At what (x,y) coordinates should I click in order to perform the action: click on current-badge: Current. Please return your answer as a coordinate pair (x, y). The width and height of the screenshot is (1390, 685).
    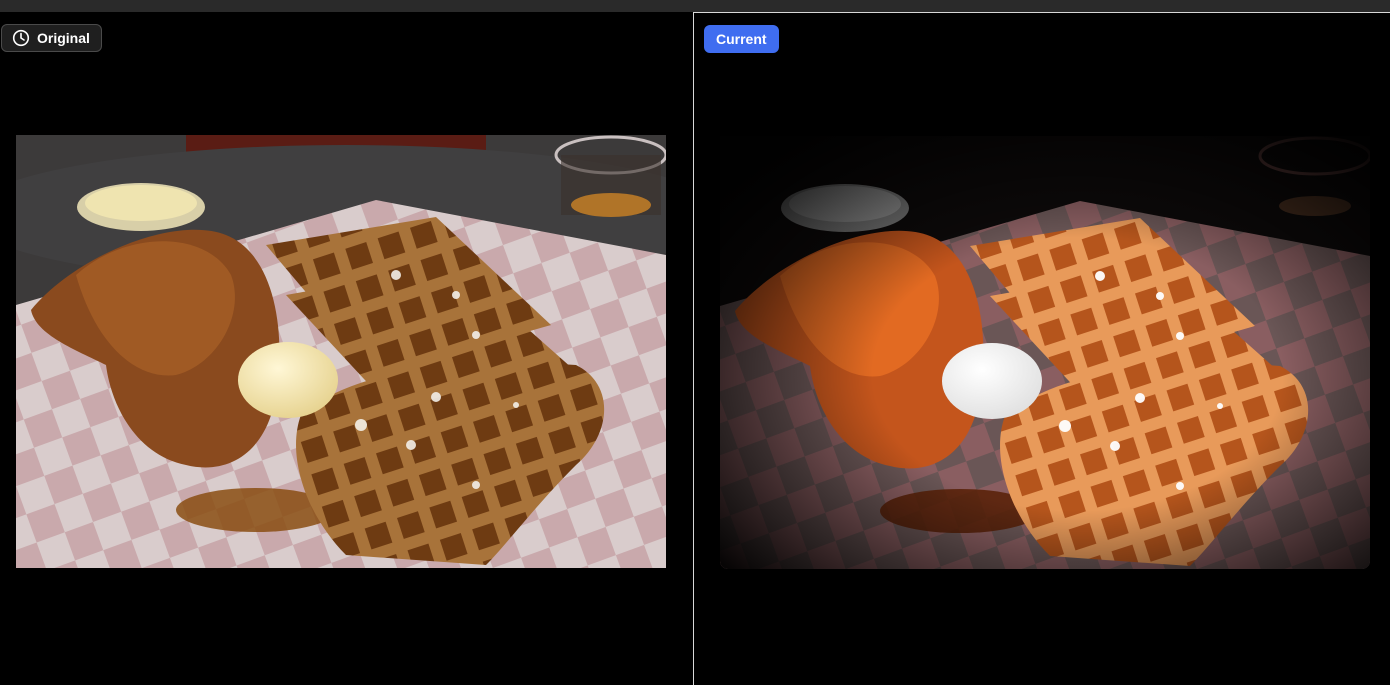
    Looking at the image, I should click on (741, 39).